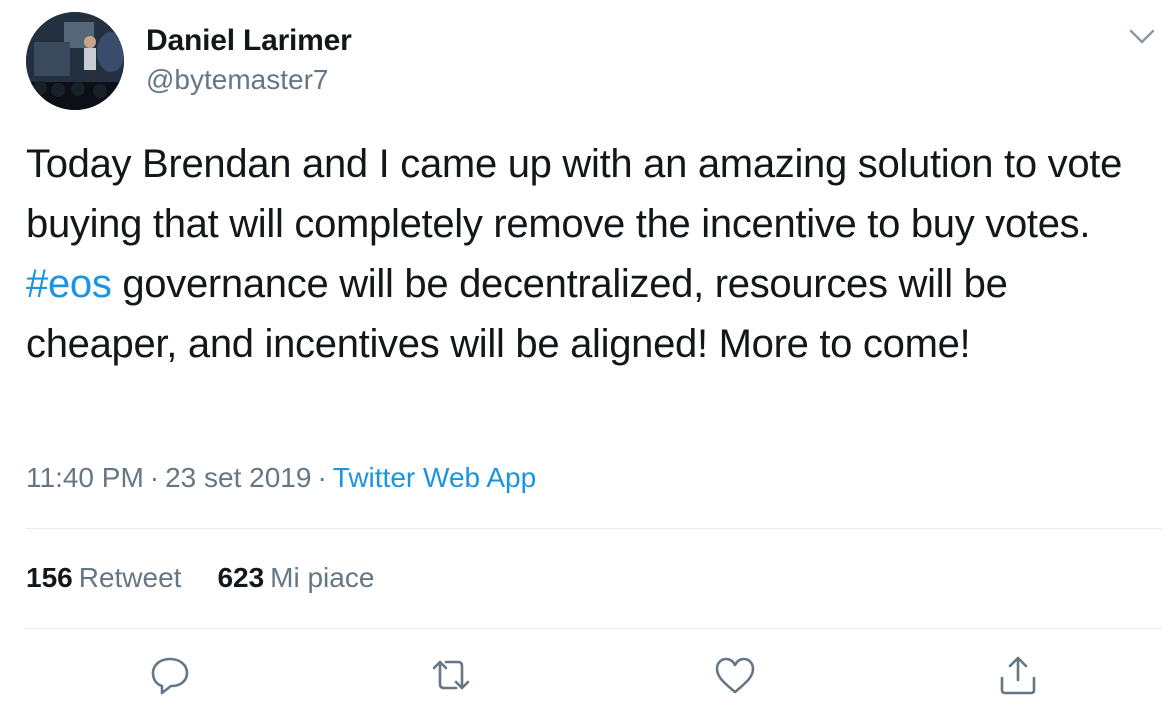 The height and width of the screenshot is (716, 1172). Describe the element at coordinates (85, 477) in the screenshot. I see `tweet-time: 11:40 PM` at that location.